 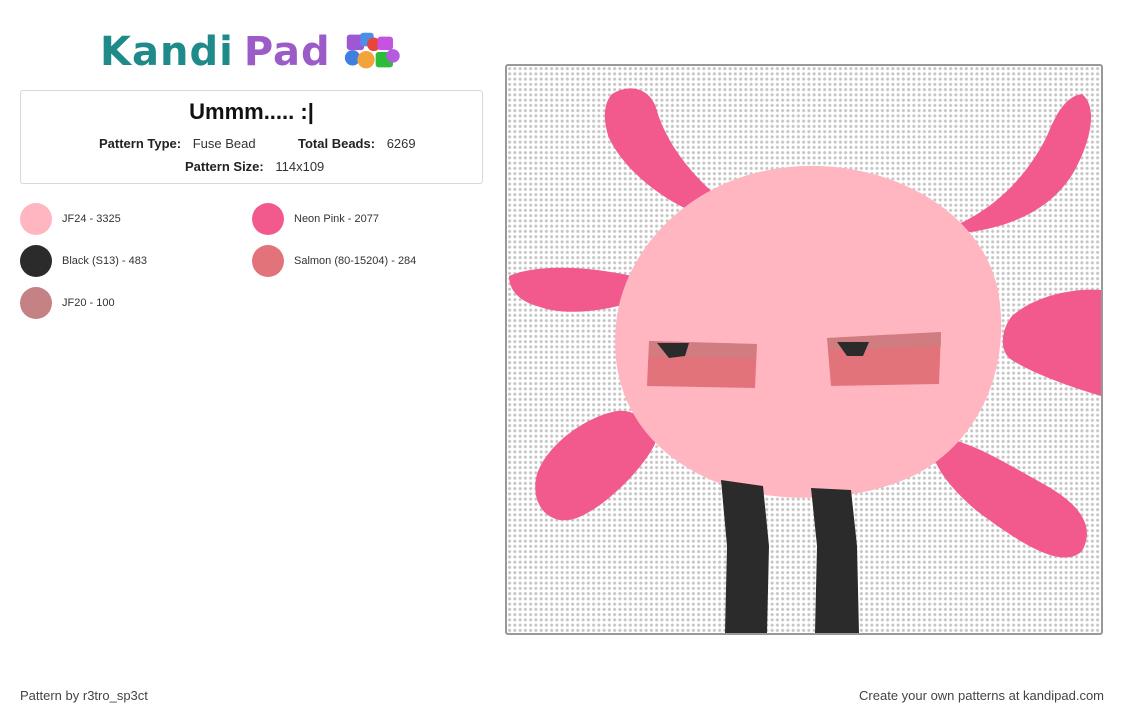 I want to click on pattern-size-value: 114x109, so click(x=300, y=166).